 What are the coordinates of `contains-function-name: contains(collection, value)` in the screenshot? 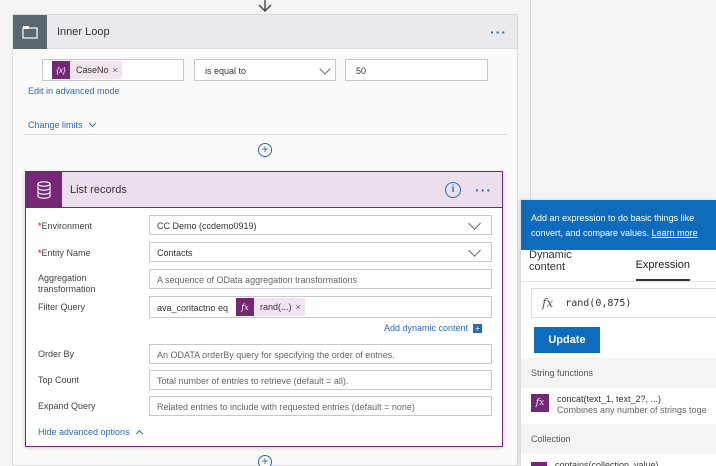 It's located at (607, 463).